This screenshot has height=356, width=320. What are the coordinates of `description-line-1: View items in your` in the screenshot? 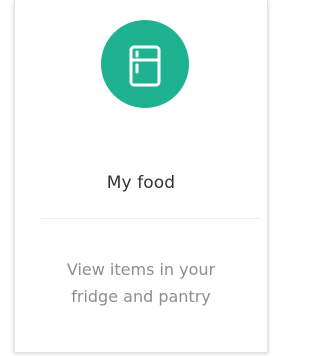 It's located at (141, 269).